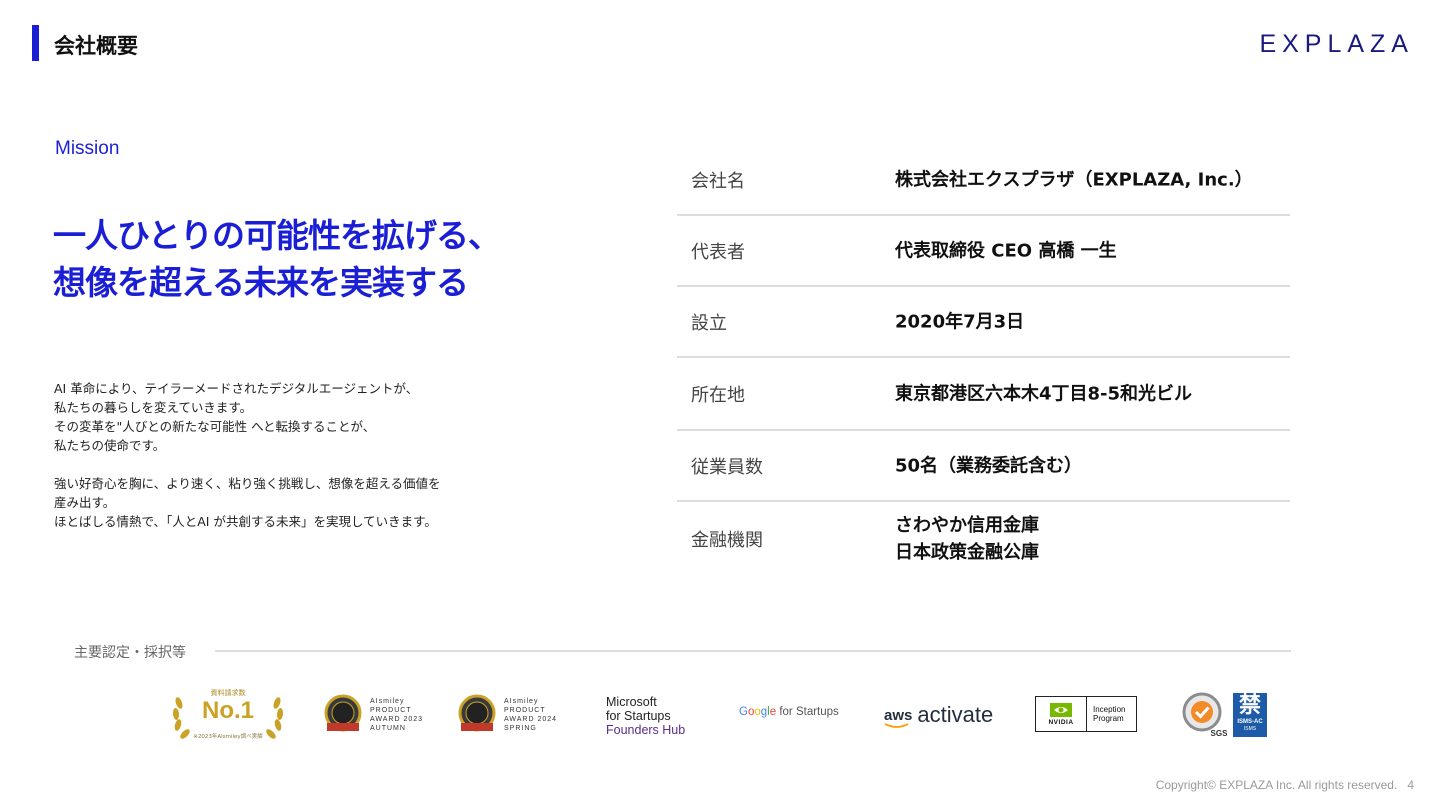  Describe the element at coordinates (967, 525) in the screenshot. I see `bank-name: さわやか信用金庫` at that location.